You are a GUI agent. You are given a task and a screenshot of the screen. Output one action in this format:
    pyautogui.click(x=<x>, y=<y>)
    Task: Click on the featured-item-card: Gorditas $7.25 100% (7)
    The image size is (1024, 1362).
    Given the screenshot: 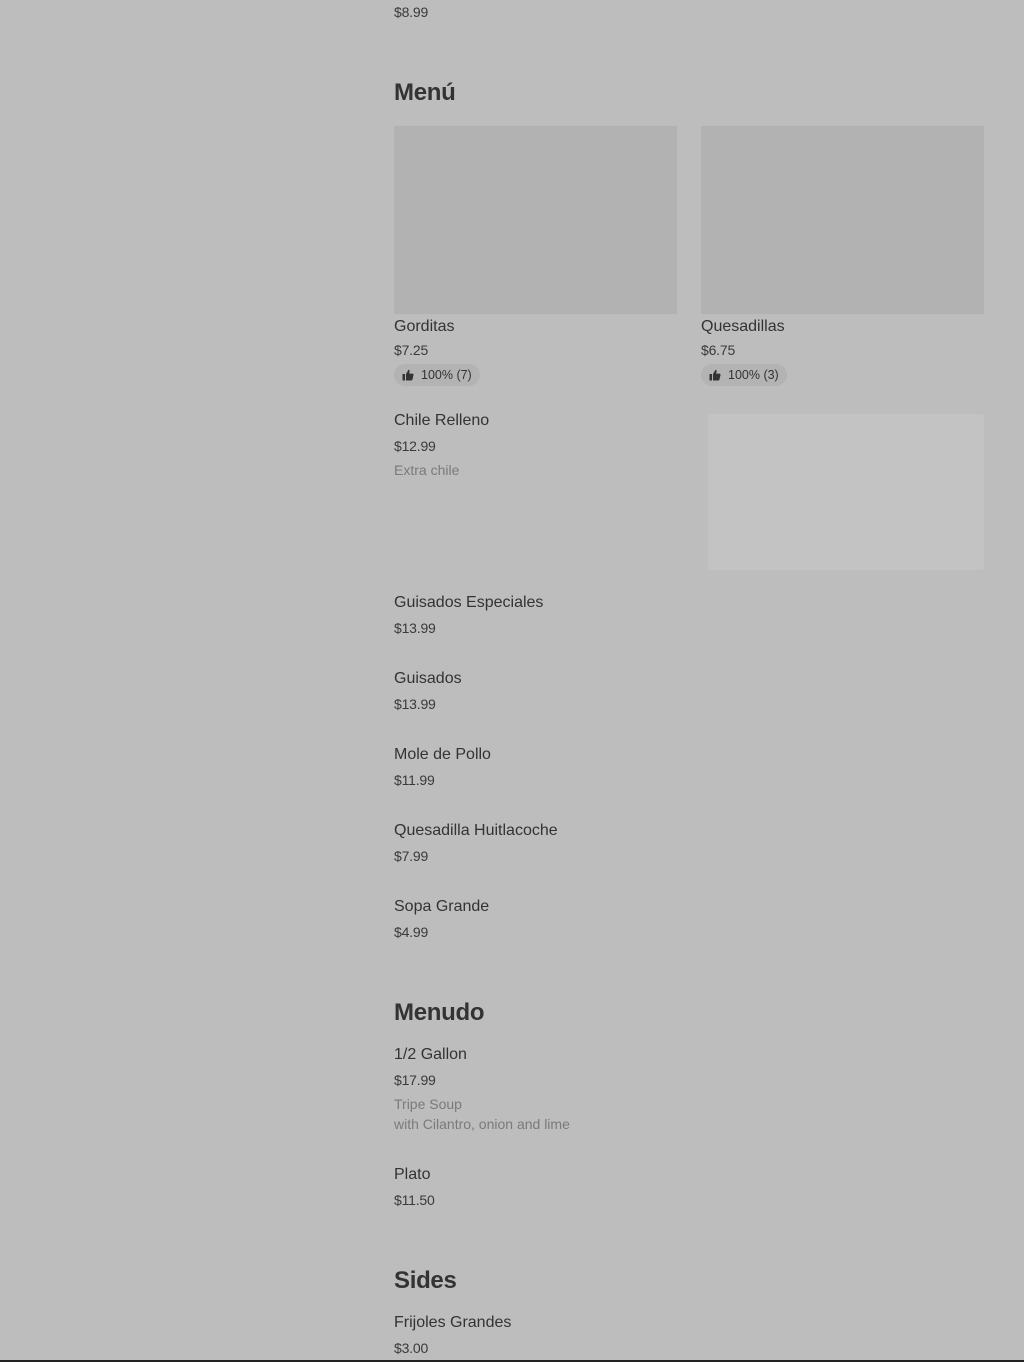 What is the action you would take?
    pyautogui.click(x=535, y=257)
    